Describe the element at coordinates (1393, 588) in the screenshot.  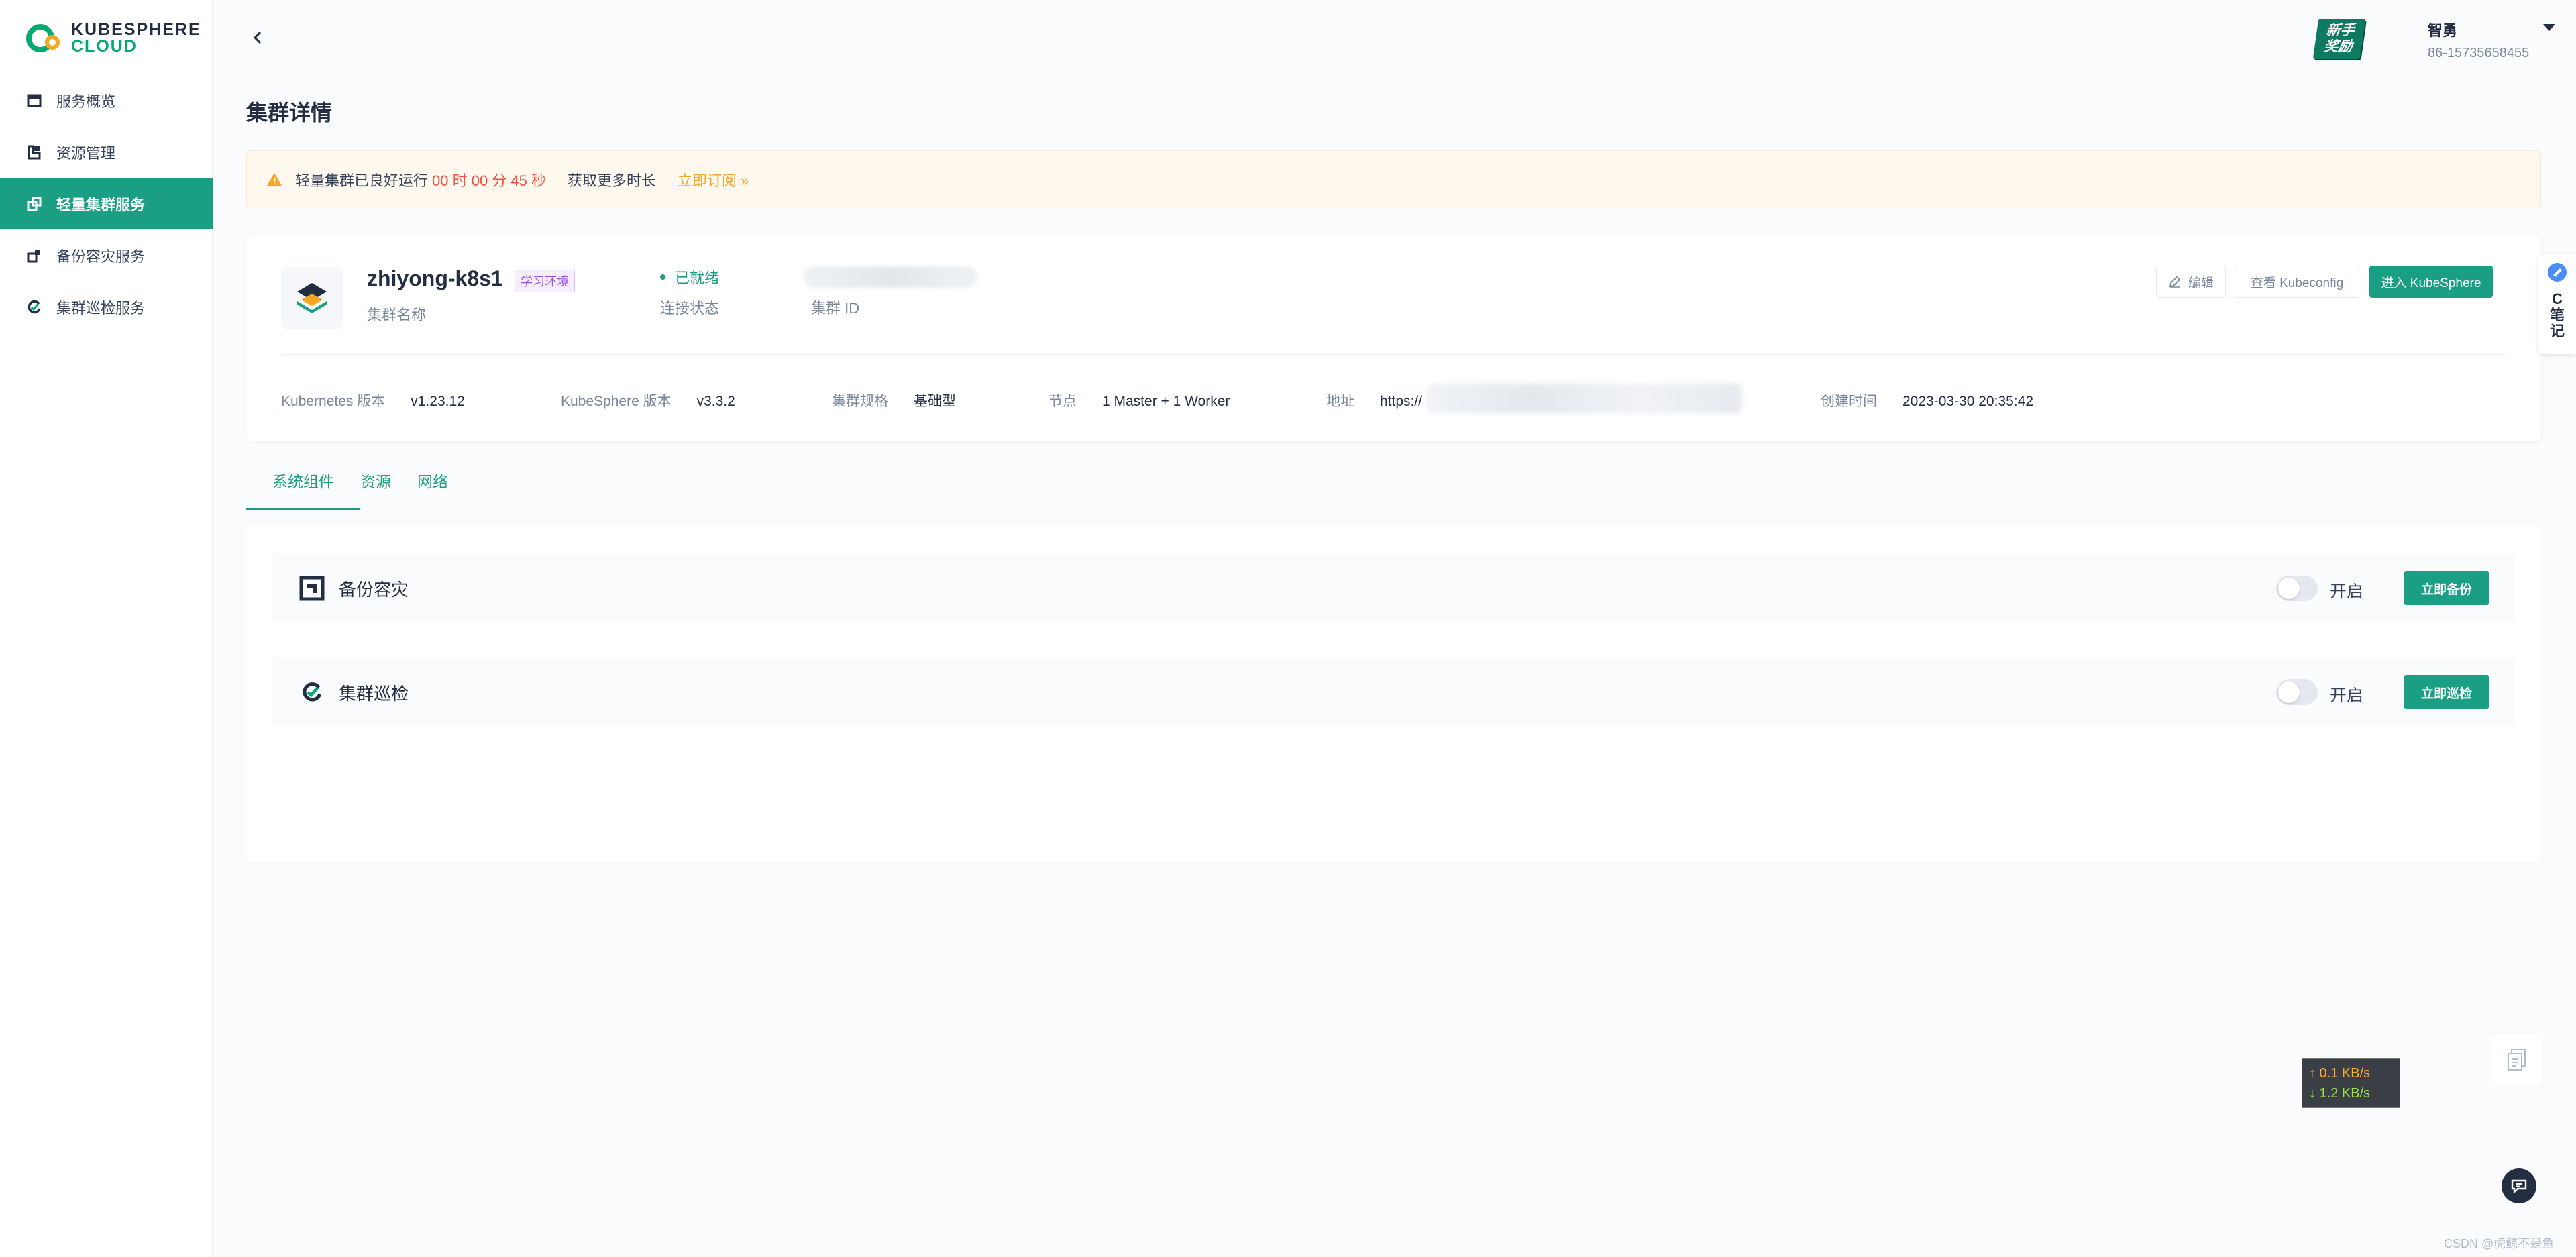
I see `component-row-backup: 备份容灾 开启 立即备份` at that location.